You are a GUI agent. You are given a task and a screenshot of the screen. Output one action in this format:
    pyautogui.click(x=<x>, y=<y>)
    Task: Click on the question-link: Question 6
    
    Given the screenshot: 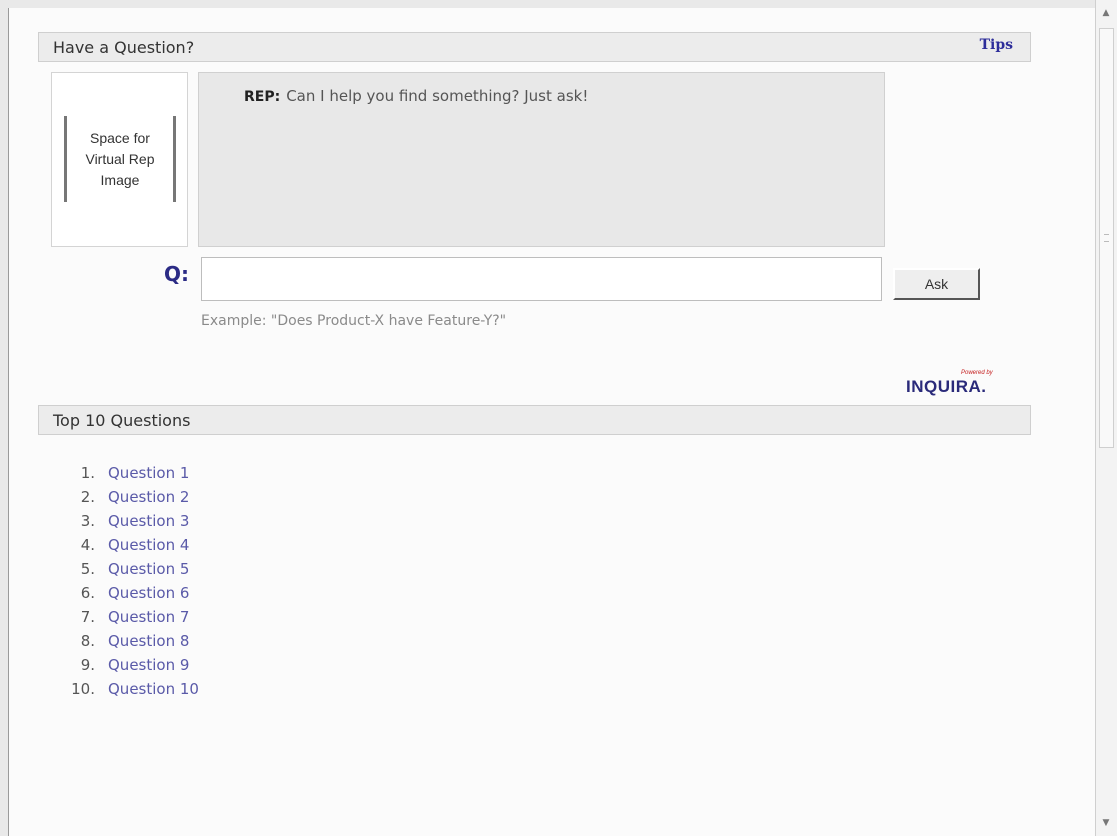 What is the action you would take?
    pyautogui.click(x=148, y=593)
    